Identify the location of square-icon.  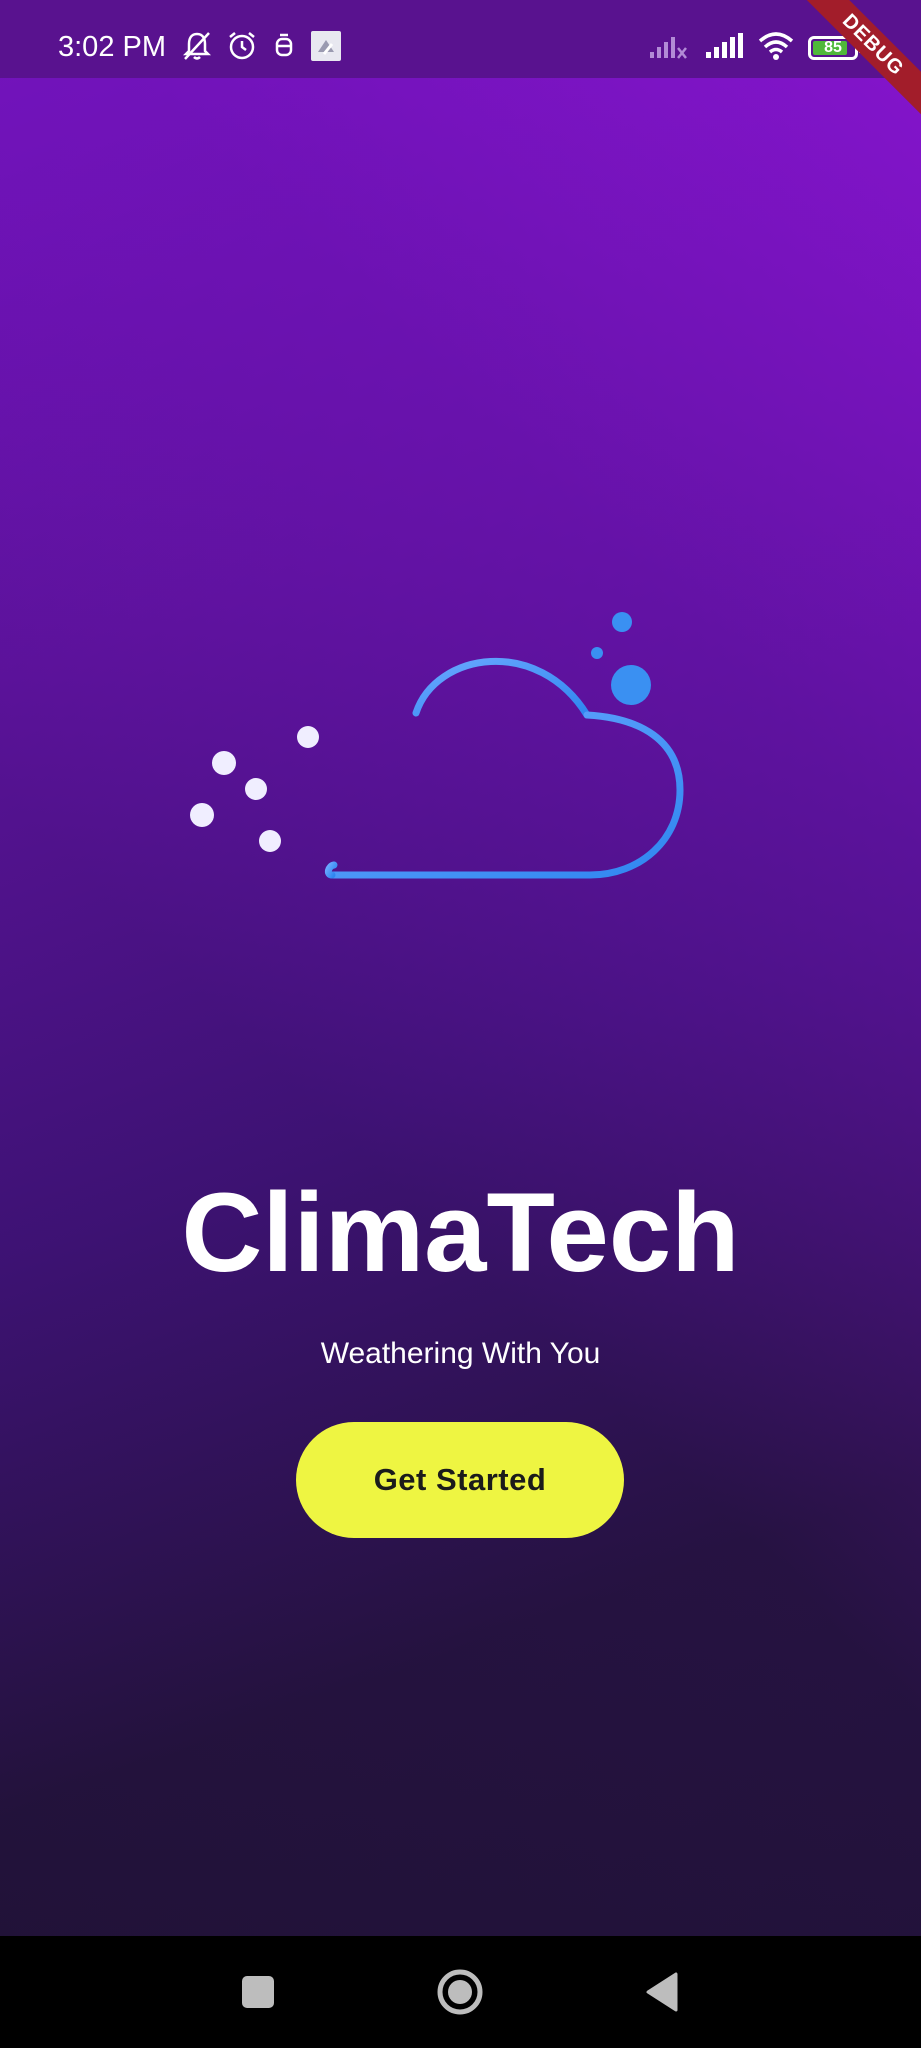
(258, 1992).